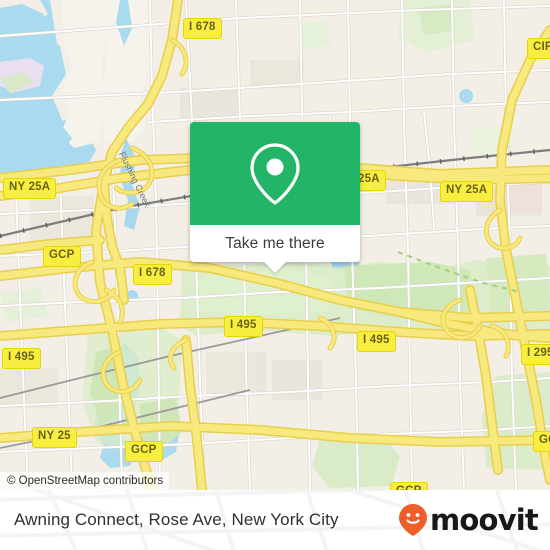  Describe the element at coordinates (535, 354) in the screenshot. I see `road-shield: I 295` at that location.